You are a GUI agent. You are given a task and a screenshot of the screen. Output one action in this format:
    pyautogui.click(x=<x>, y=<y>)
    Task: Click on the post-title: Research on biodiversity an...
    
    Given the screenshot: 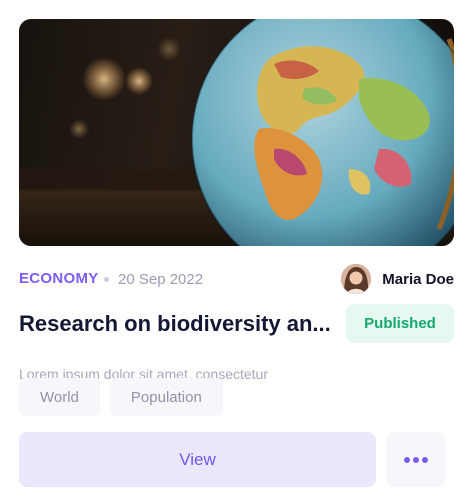 What is the action you would take?
    pyautogui.click(x=175, y=324)
    